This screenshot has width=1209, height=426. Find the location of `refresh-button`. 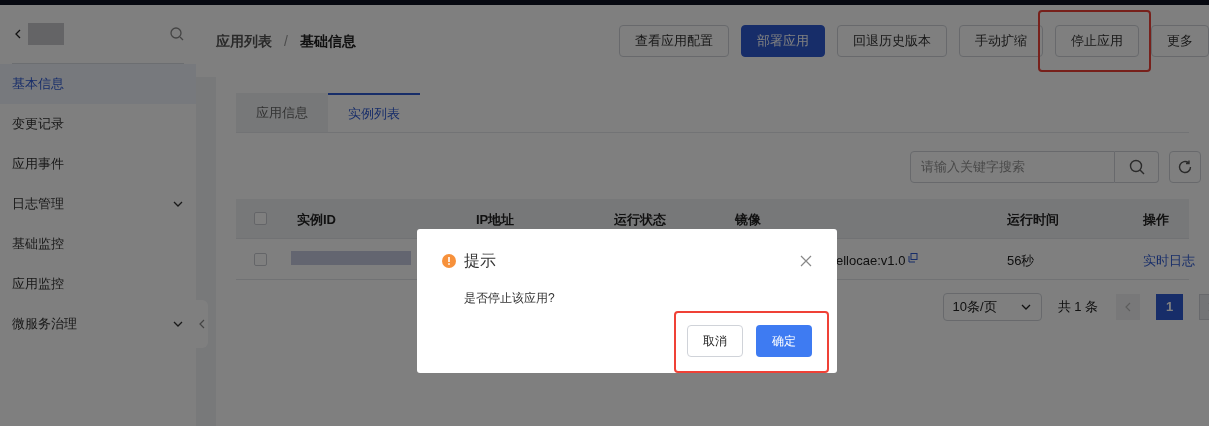

refresh-button is located at coordinates (1185, 167).